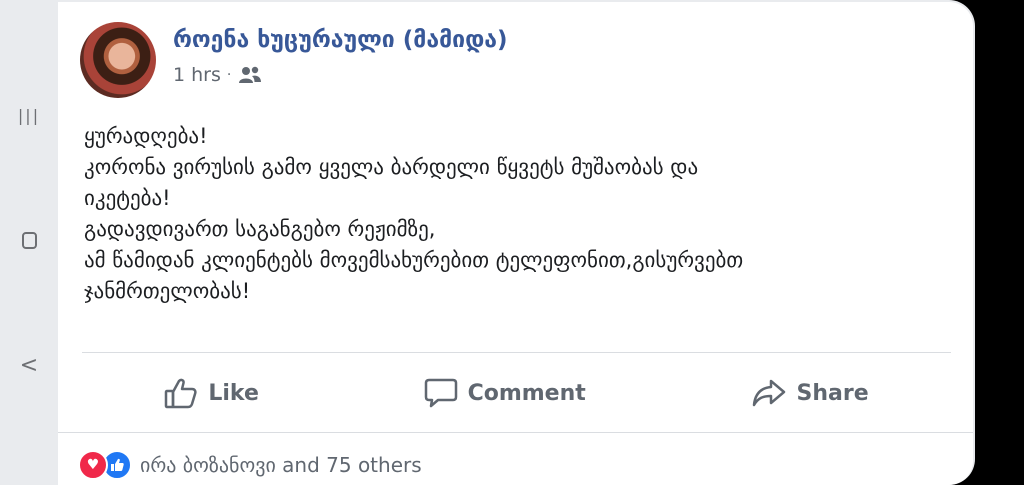 This screenshot has height=485, width=1024. Describe the element at coordinates (181, 393) in the screenshot. I see `thumbs-up-icon` at that location.